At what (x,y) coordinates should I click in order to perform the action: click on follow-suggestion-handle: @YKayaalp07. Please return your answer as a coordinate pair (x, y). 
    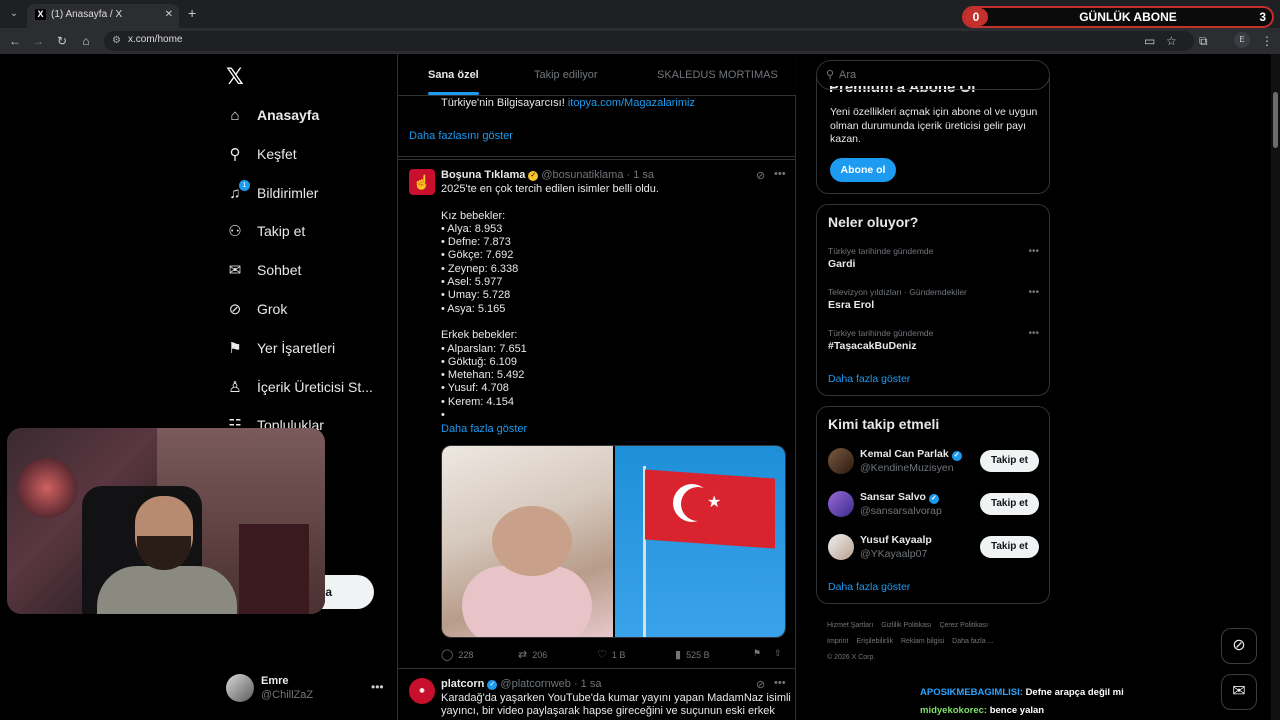
    Looking at the image, I should click on (894, 554).